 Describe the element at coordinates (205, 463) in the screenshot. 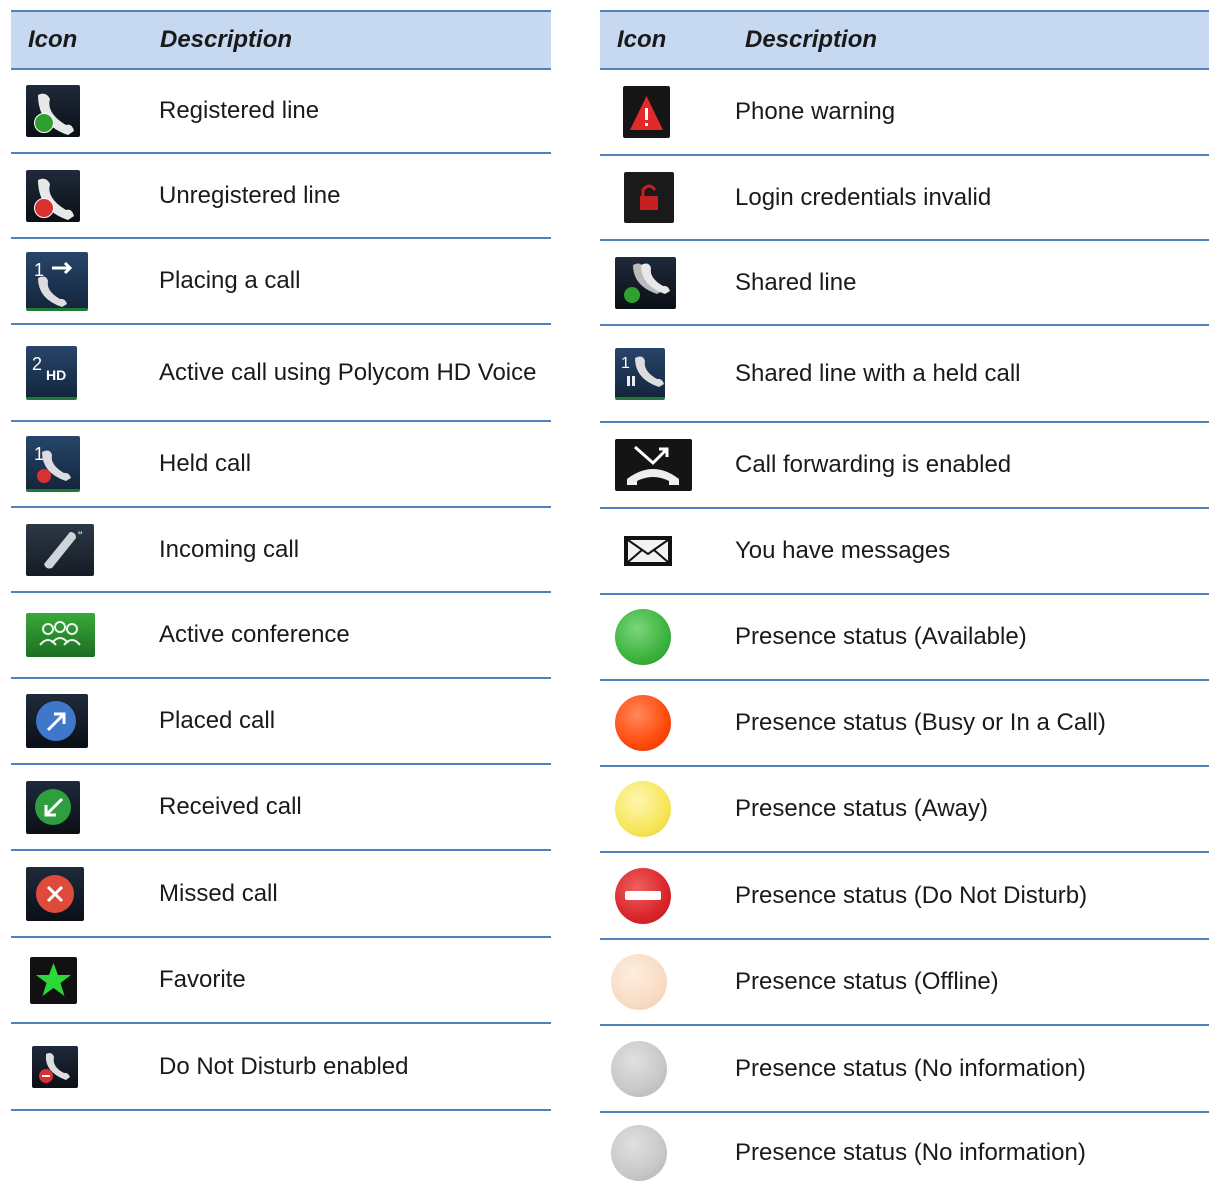

I see `row-label: Held call` at that location.